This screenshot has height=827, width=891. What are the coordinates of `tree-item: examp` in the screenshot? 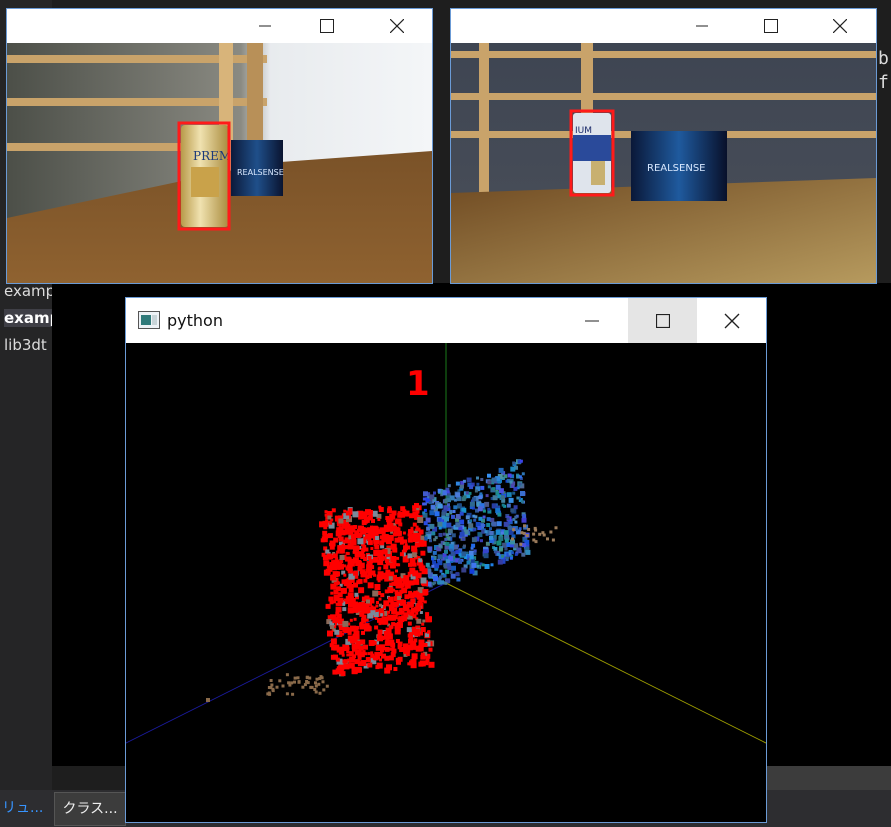 It's located at (29, 291).